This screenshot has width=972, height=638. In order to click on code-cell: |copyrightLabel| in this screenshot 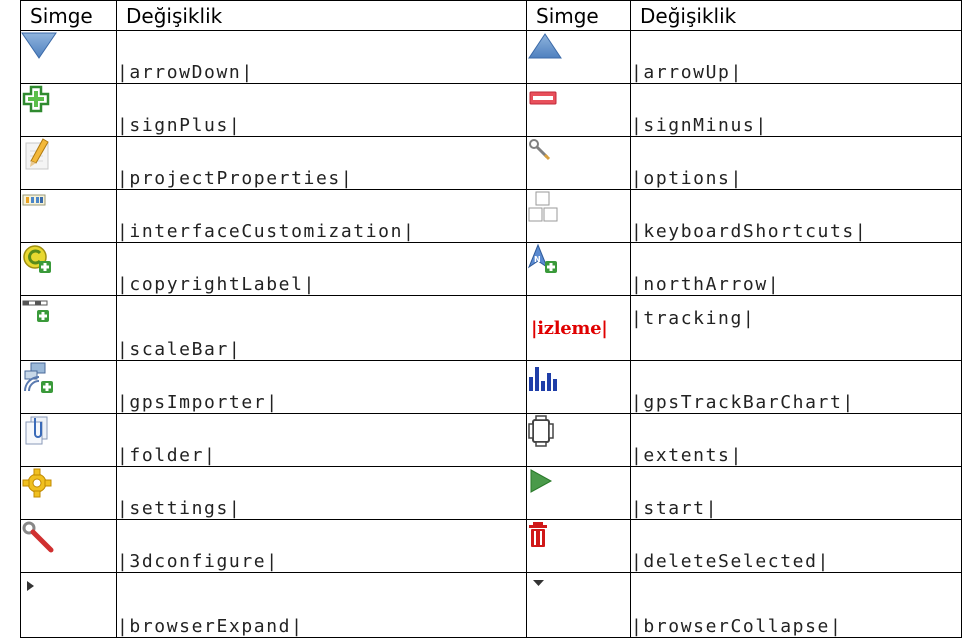, I will do `click(321, 269)`.